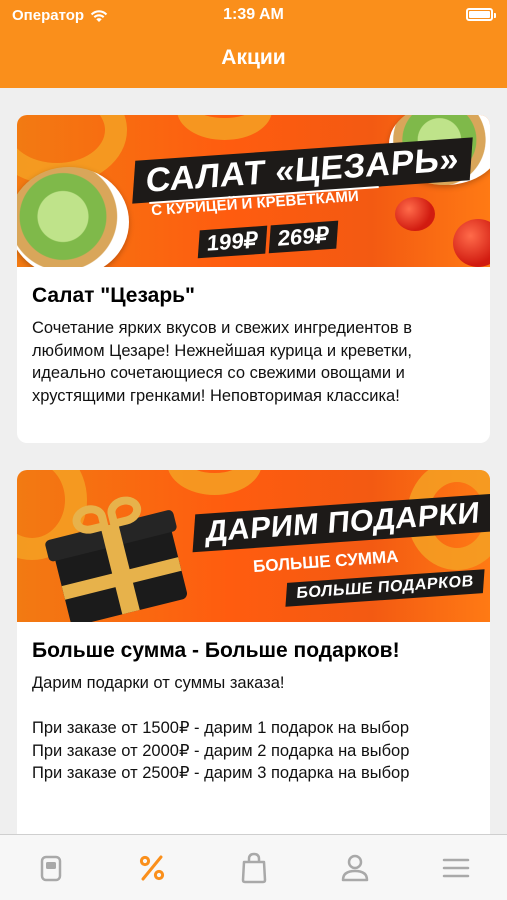  Describe the element at coordinates (114, 295) in the screenshot. I see `promo-title: Салат "Цезарь"` at that location.